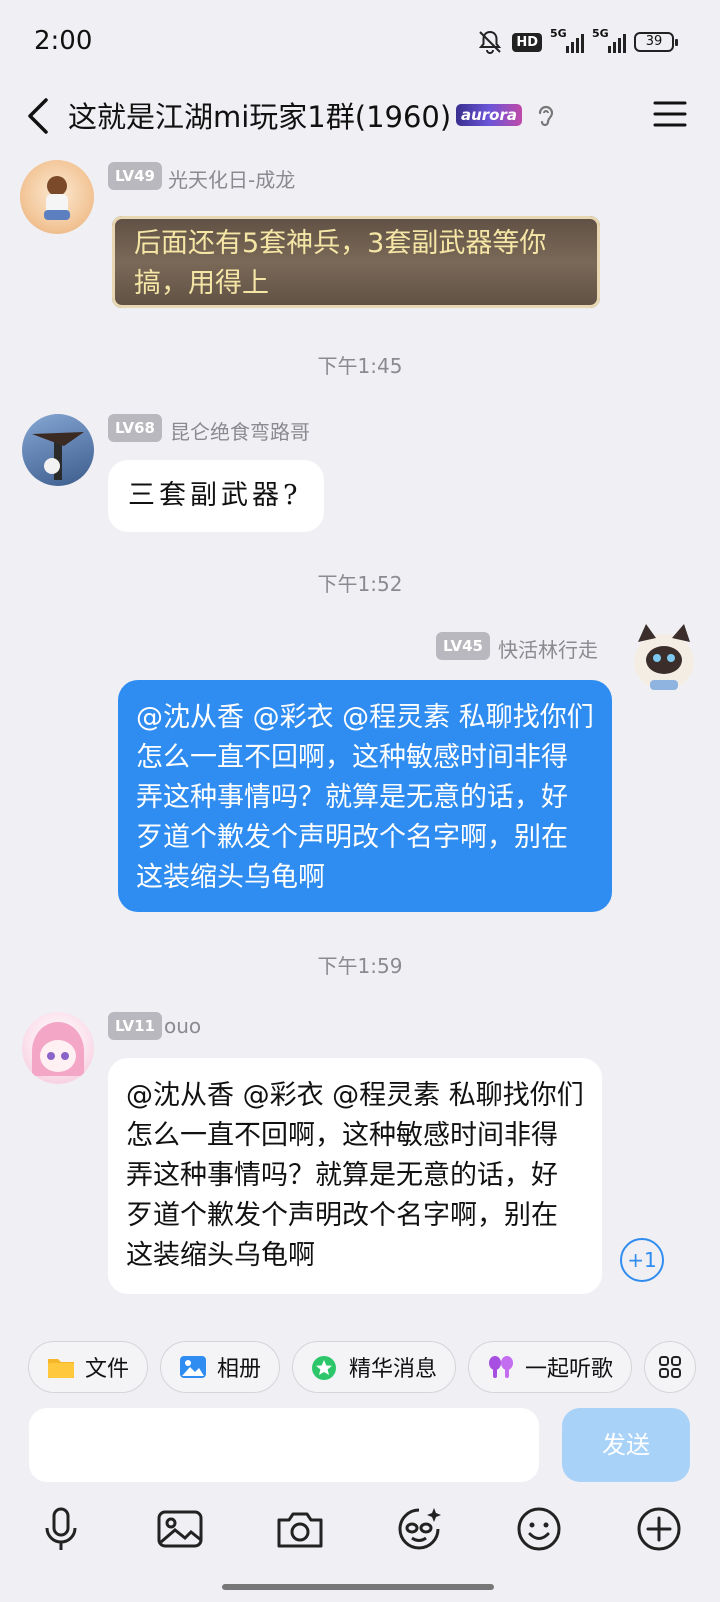 Image resolution: width=720 pixels, height=1602 pixels. What do you see at coordinates (300, 1529) in the screenshot?
I see `camera-icon` at bounding box center [300, 1529].